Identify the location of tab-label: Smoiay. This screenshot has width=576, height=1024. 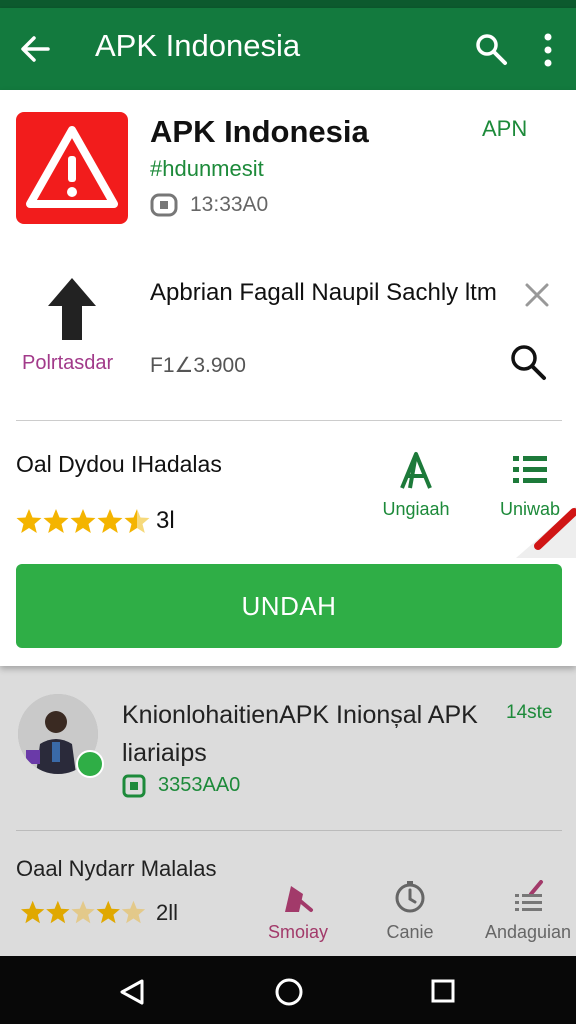
(298, 932).